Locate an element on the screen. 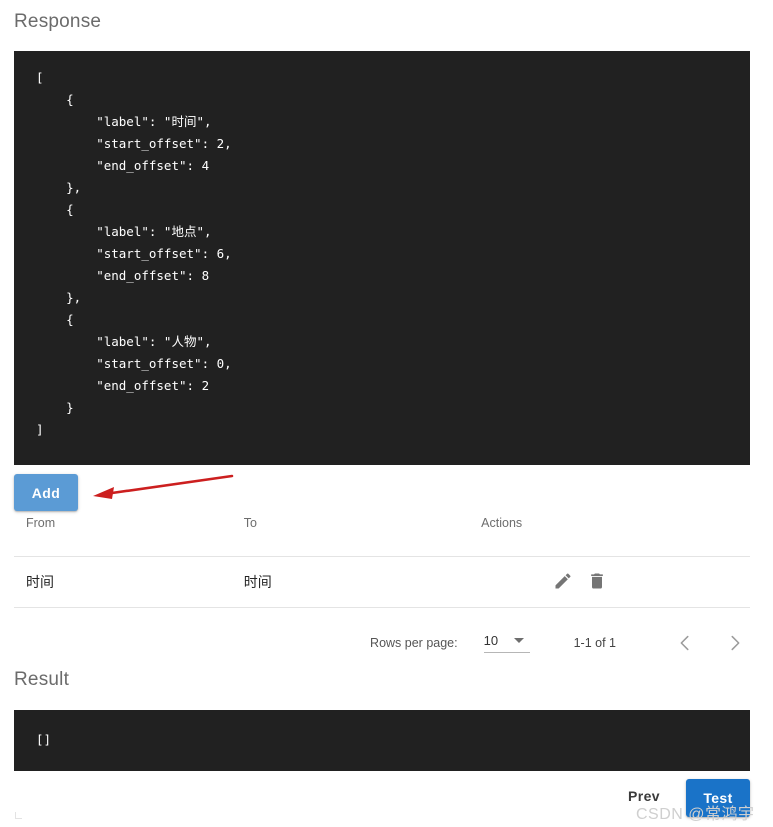 Image resolution: width=773 pixels, height=827 pixels. cell-to: 时间 is located at coordinates (350, 582).